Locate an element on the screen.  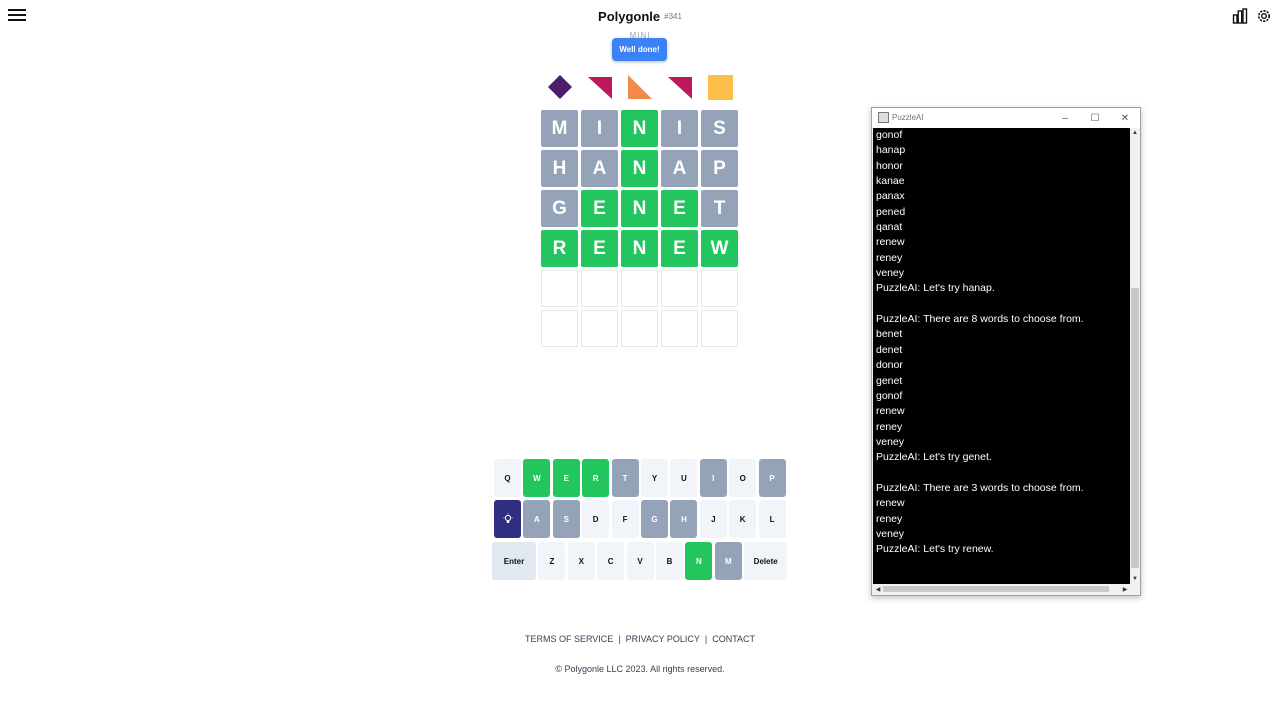
bar-chart-icon is located at coordinates (1240, 16).